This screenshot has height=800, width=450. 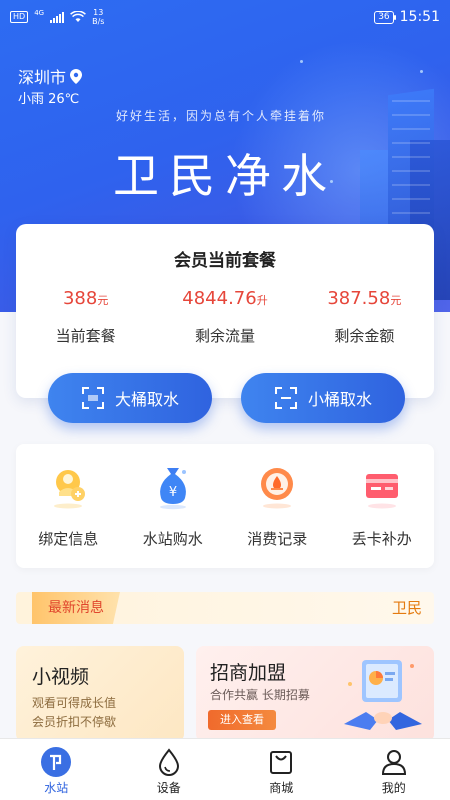 What do you see at coordinates (42, 77) in the screenshot?
I see `city-name: 深圳市` at bounding box center [42, 77].